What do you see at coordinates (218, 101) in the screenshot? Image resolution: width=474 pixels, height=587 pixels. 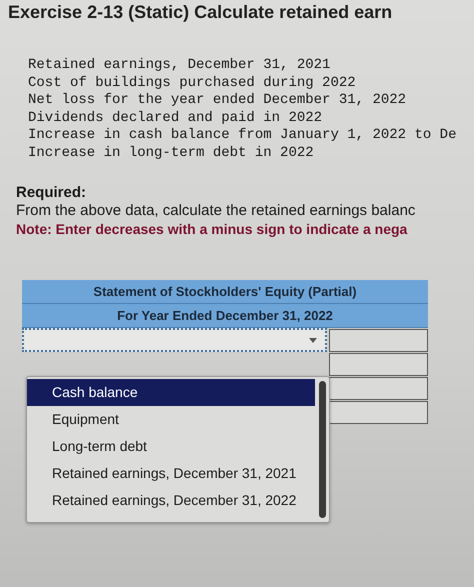 I see `data-line: Net loss for the year ended December 31, 2022` at bounding box center [218, 101].